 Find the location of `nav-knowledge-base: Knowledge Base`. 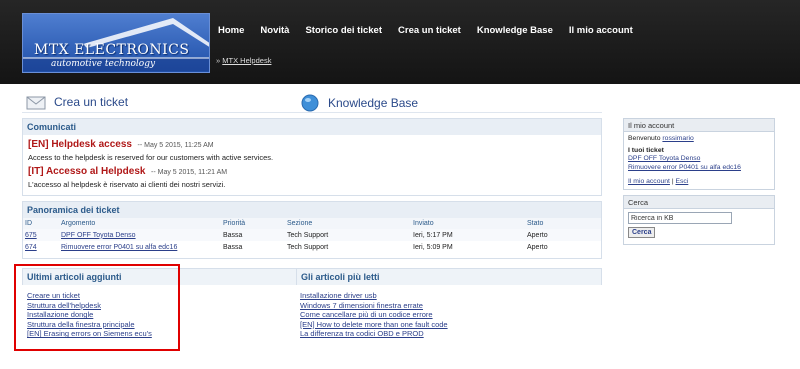

nav-knowledge-base: Knowledge Base is located at coordinates (515, 30).